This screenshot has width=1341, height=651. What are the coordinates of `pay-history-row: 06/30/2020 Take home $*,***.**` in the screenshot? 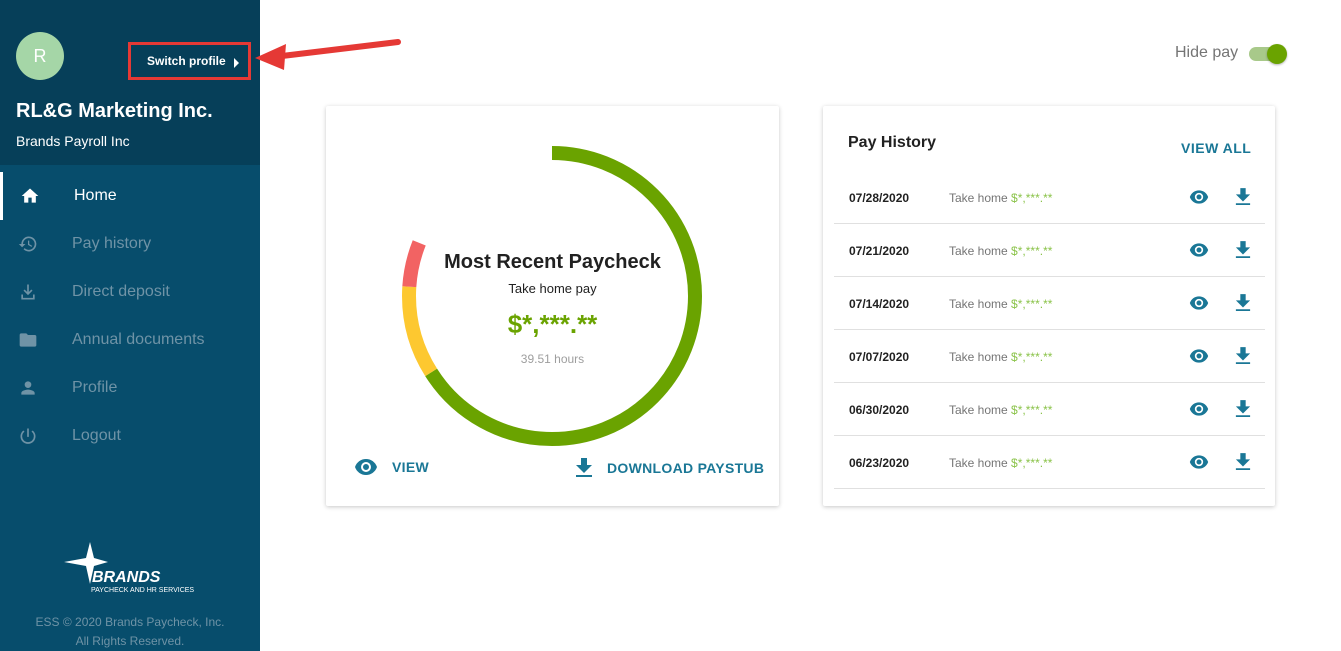 It's located at (1049, 409).